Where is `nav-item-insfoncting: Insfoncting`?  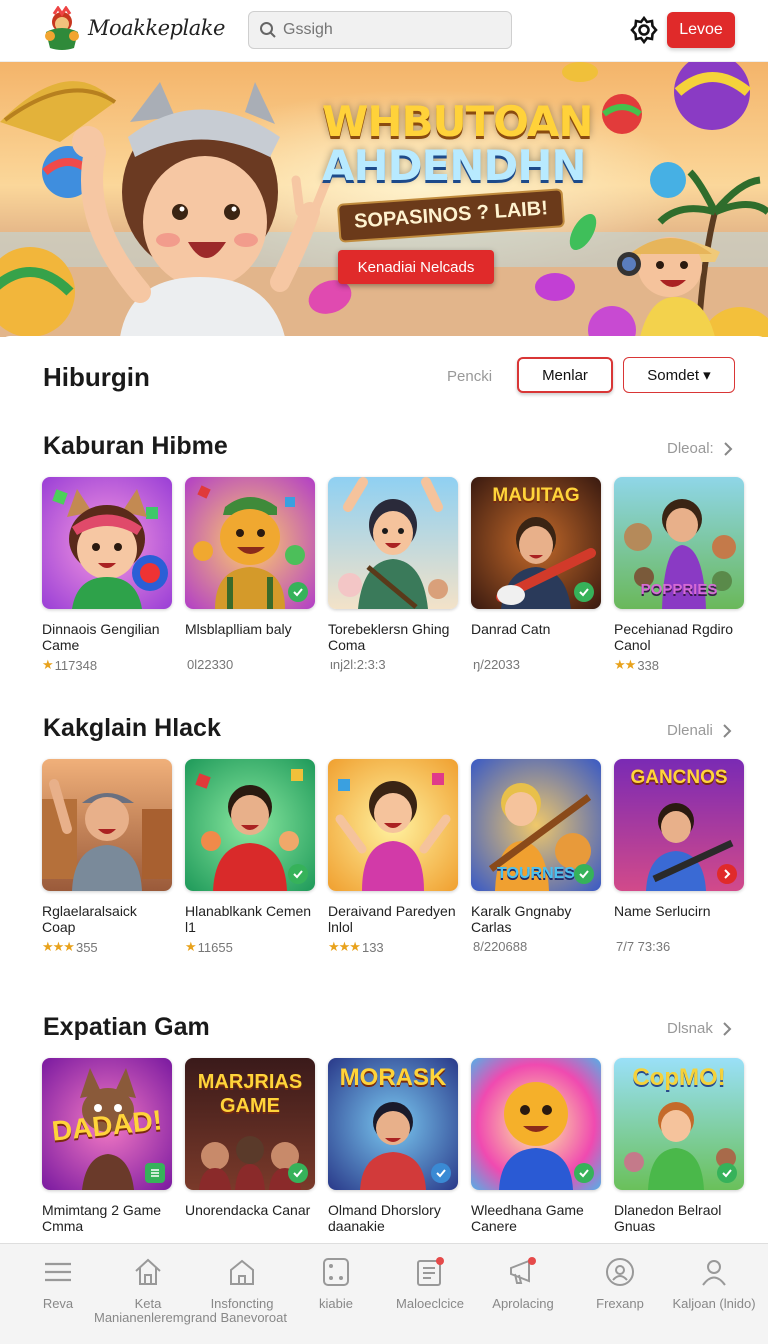 nav-item-insfoncting: Insfoncting is located at coordinates (242, 1283).